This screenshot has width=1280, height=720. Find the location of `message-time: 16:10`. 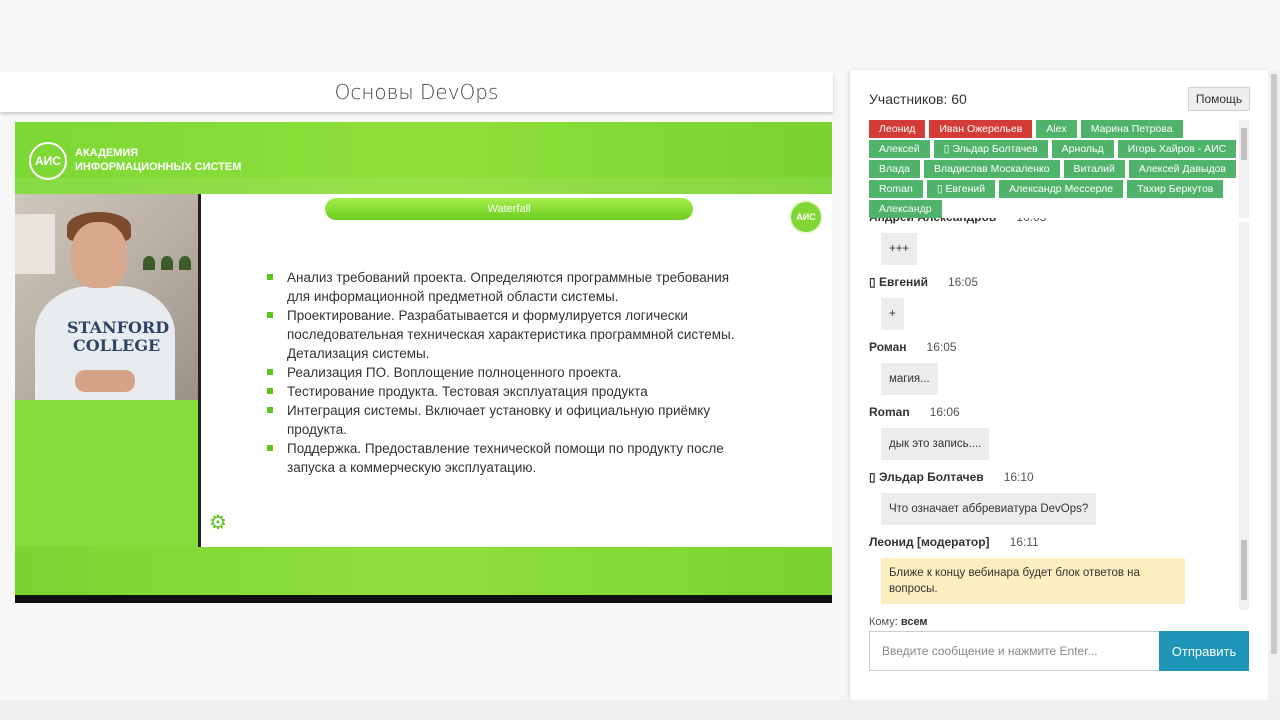

message-time: 16:10 is located at coordinates (1018, 477).